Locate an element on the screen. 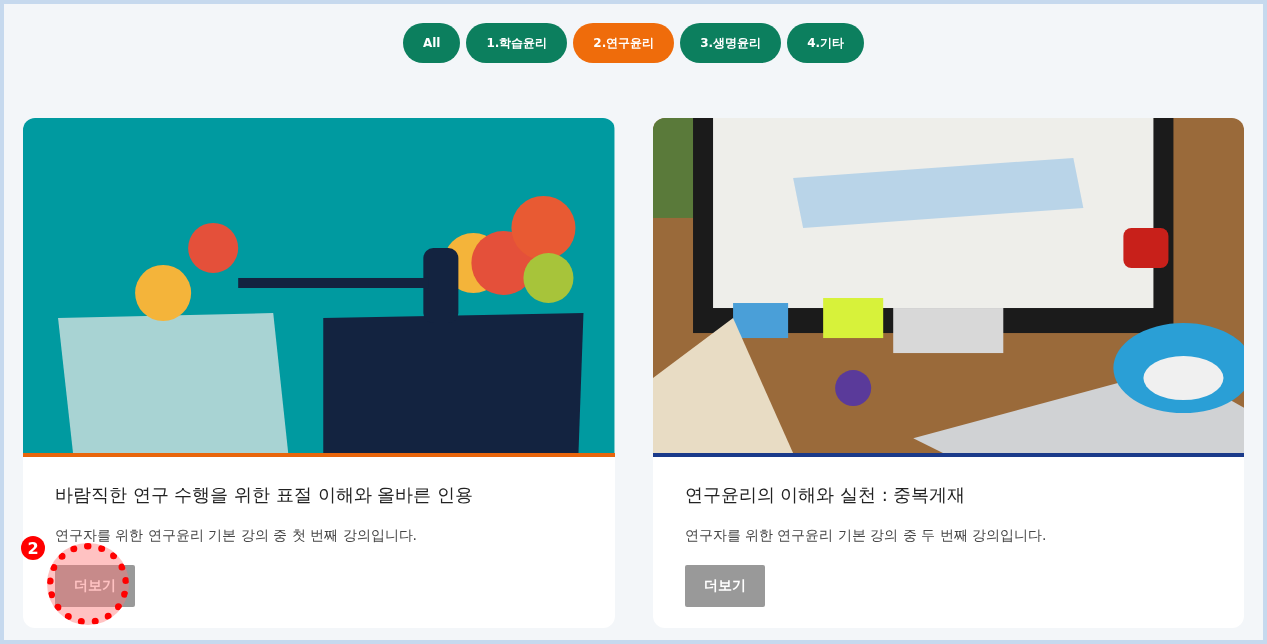  category-tab: All is located at coordinates (431, 43).